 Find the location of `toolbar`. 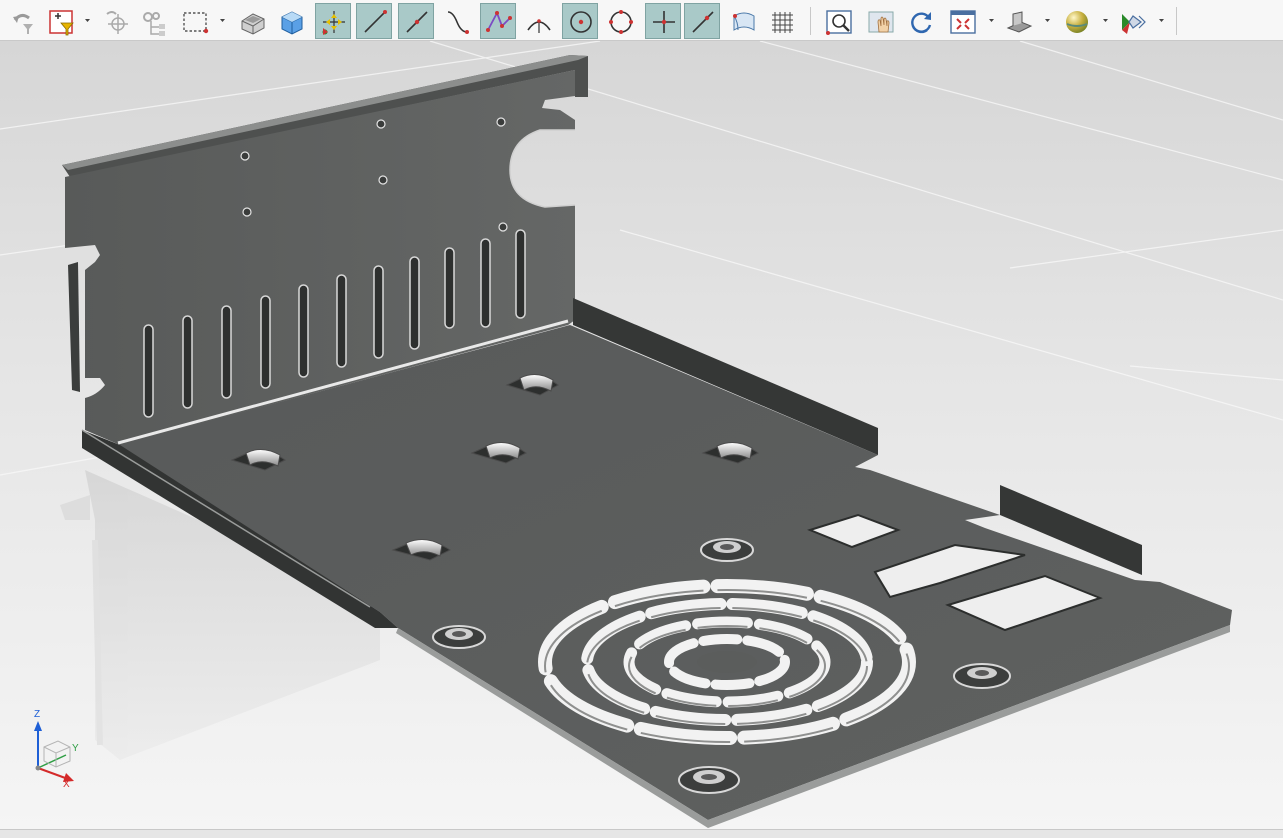

toolbar is located at coordinates (641, 20).